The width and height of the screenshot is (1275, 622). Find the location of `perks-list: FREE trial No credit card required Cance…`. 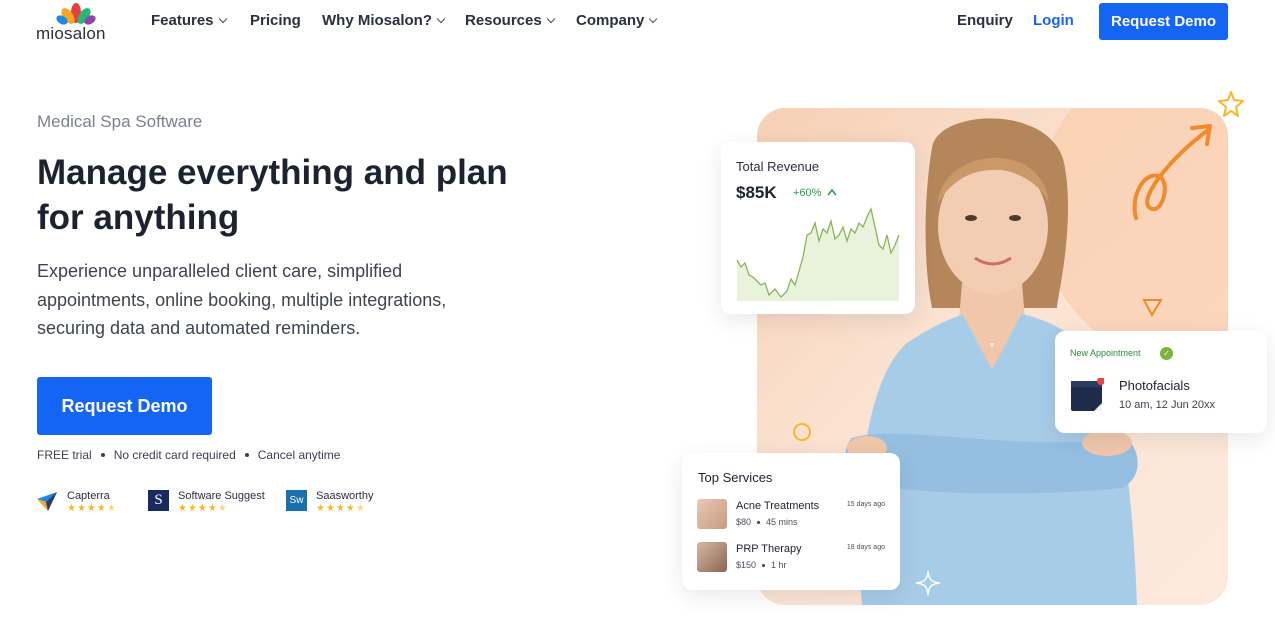

perks-list: FREE trial No credit card required Cance… is located at coordinates (188, 455).